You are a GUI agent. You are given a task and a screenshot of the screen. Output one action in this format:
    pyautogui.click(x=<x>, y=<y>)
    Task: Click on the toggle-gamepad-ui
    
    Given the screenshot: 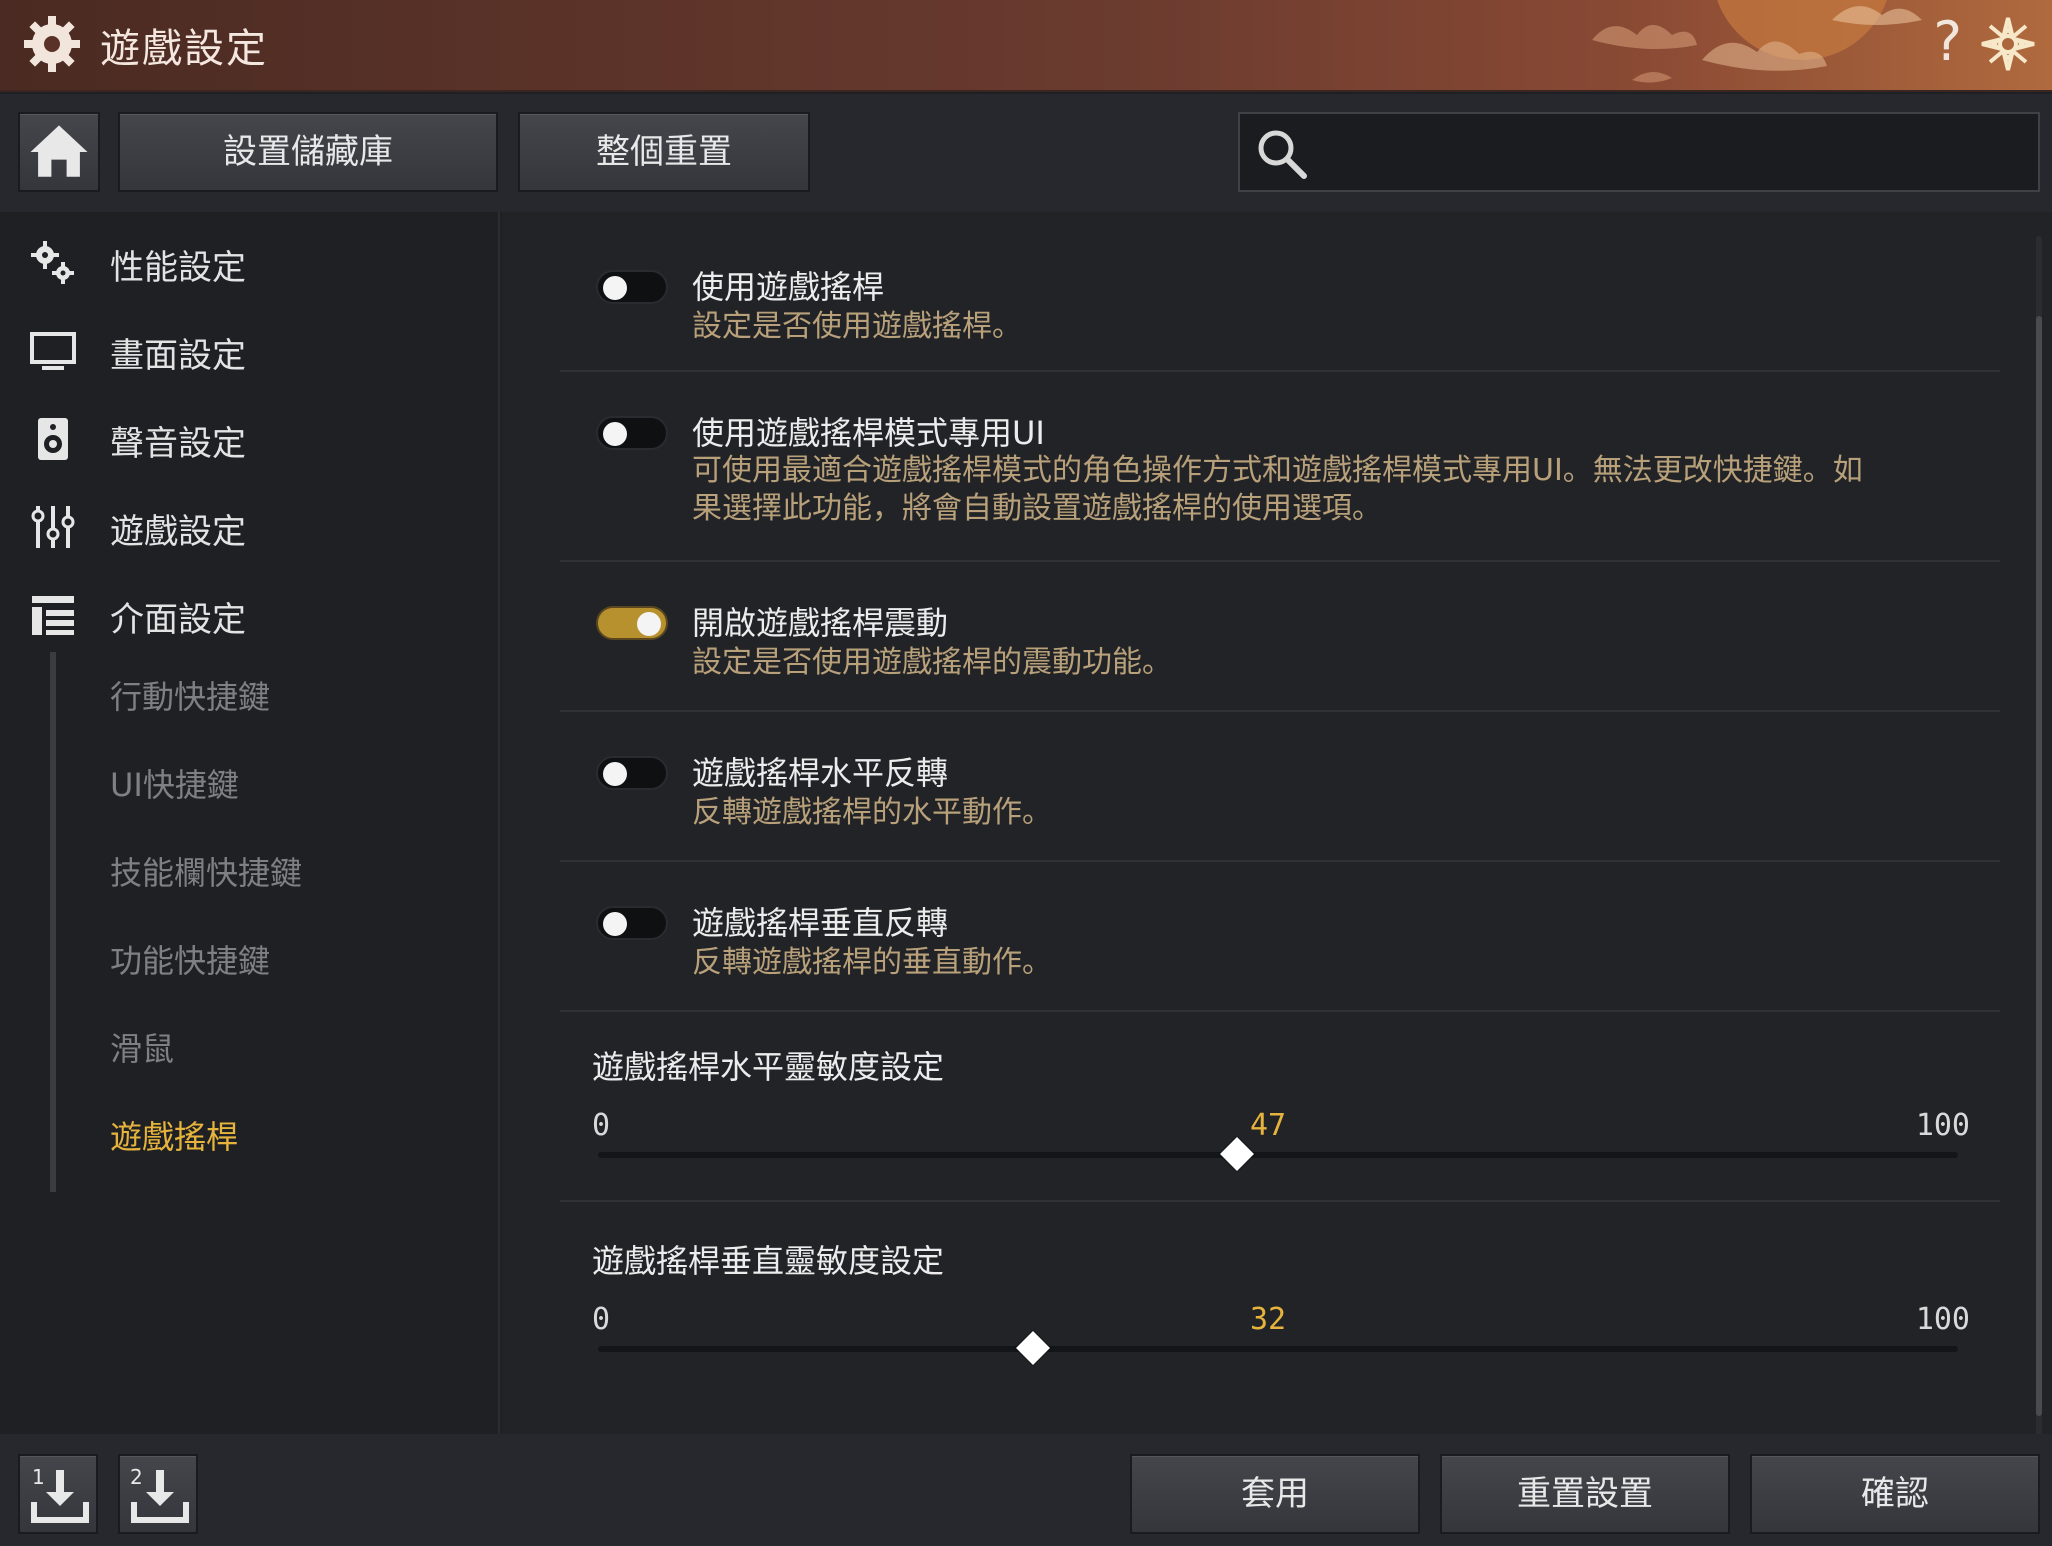 What is the action you would take?
    pyautogui.click(x=632, y=433)
    